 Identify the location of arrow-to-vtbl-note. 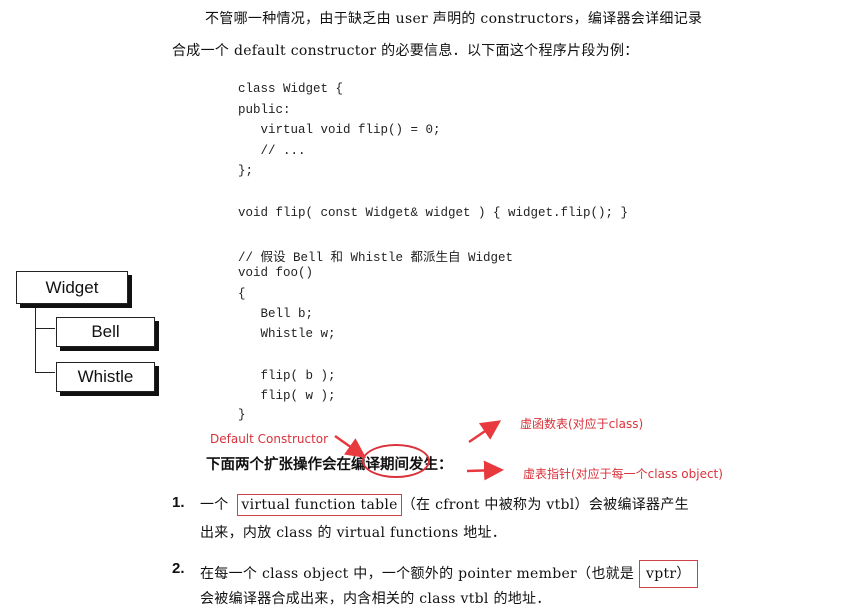
(485, 432).